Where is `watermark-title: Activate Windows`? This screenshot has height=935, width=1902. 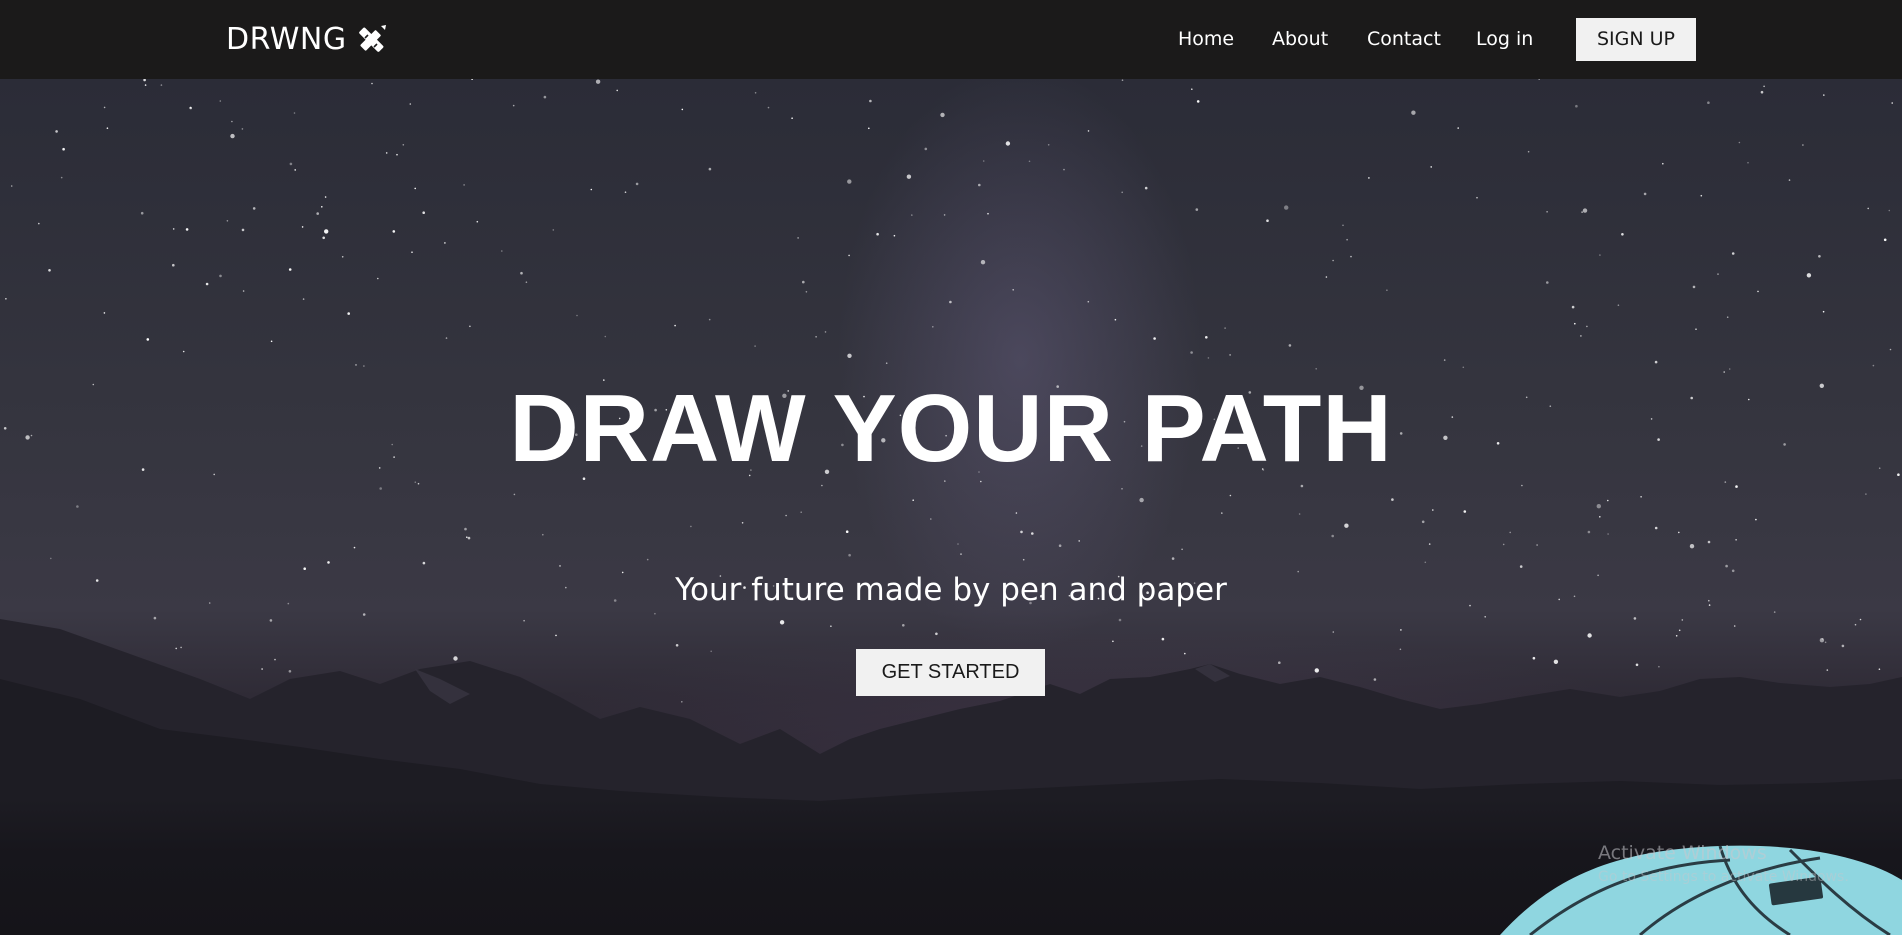 watermark-title: Activate Windows is located at coordinates (1682, 853).